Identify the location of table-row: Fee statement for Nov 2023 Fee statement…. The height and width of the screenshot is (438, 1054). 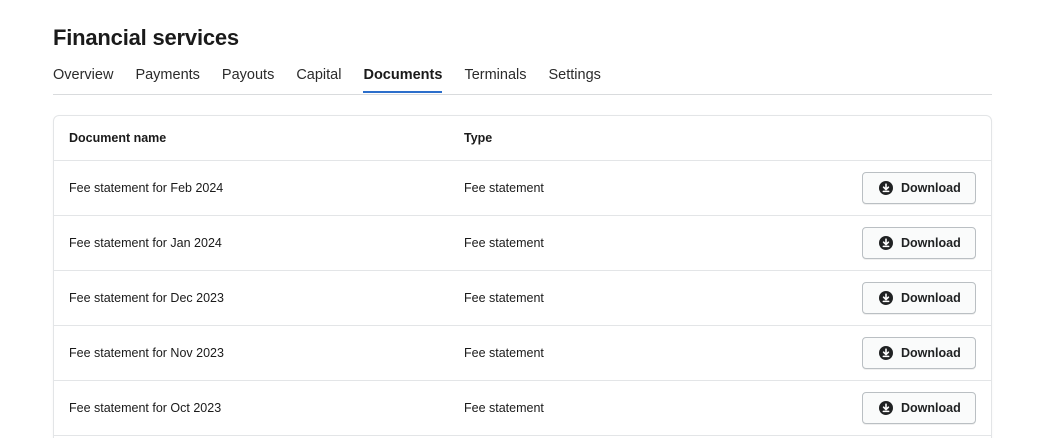
(522, 353).